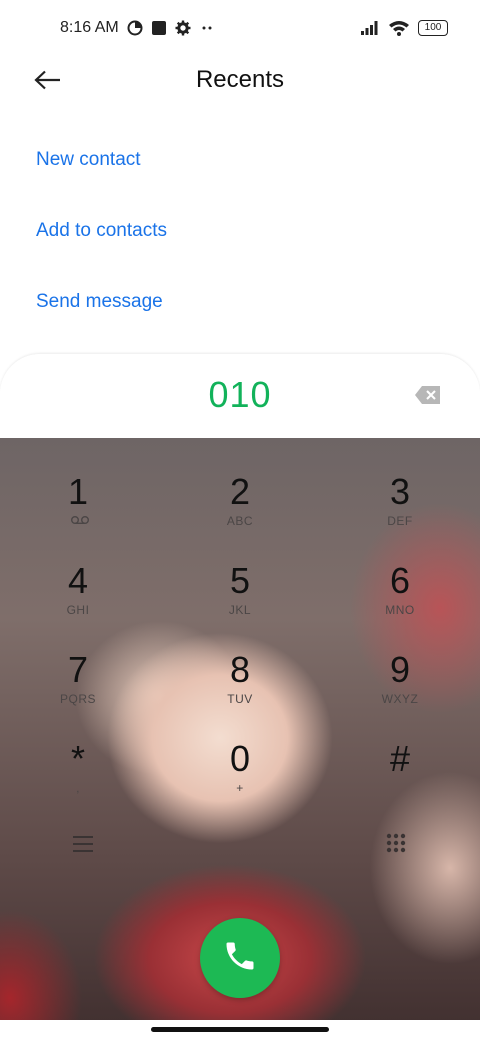 This screenshot has width=480, height=1040. I want to click on home-indicator, so click(240, 1029).